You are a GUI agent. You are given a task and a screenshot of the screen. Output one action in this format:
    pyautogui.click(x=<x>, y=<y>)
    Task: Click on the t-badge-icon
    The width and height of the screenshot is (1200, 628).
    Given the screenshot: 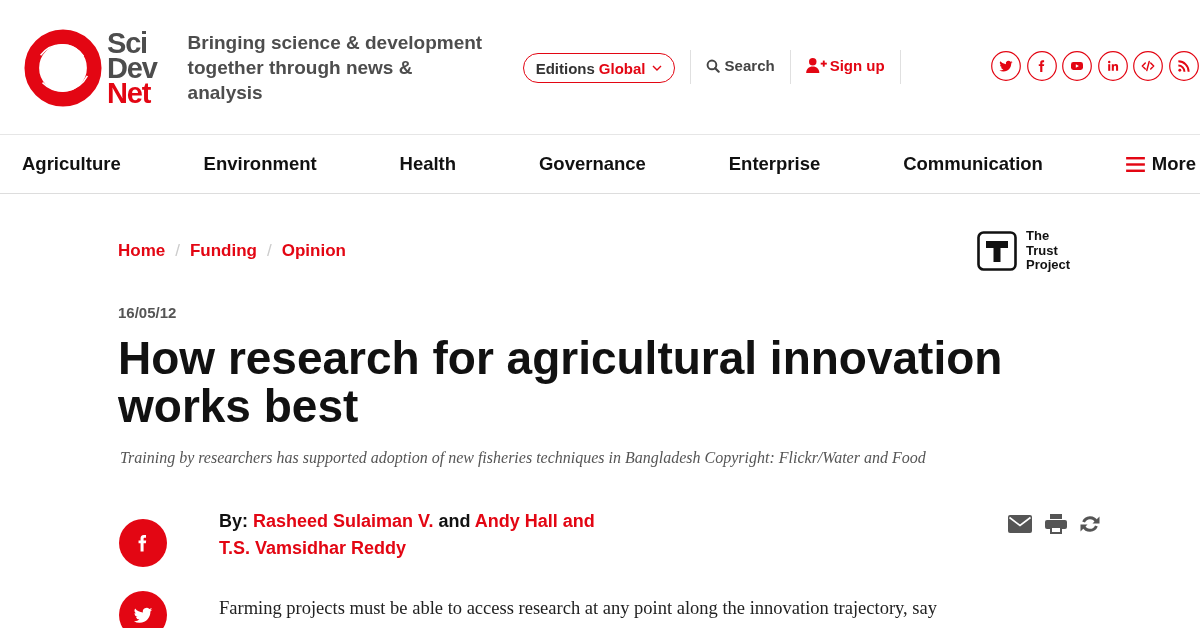 What is the action you would take?
    pyautogui.click(x=997, y=250)
    